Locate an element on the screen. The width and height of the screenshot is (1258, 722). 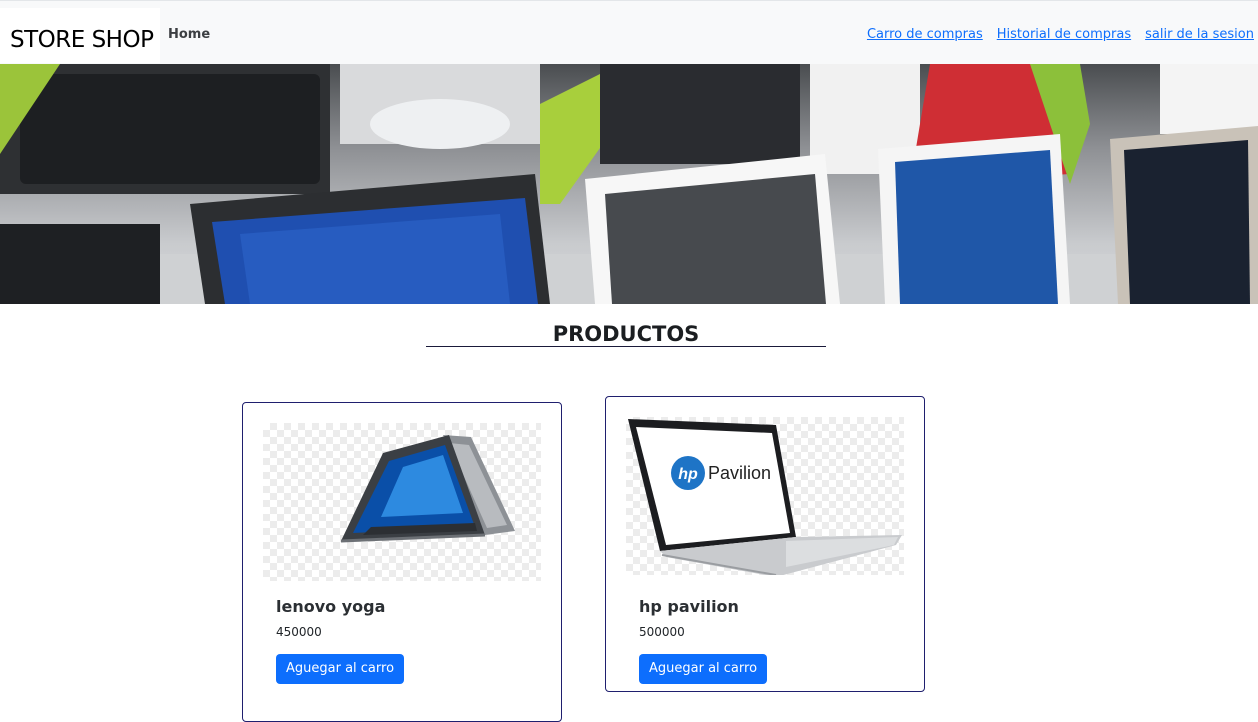
brand-logo-box: STORE SHOP is located at coordinates (80, 35).